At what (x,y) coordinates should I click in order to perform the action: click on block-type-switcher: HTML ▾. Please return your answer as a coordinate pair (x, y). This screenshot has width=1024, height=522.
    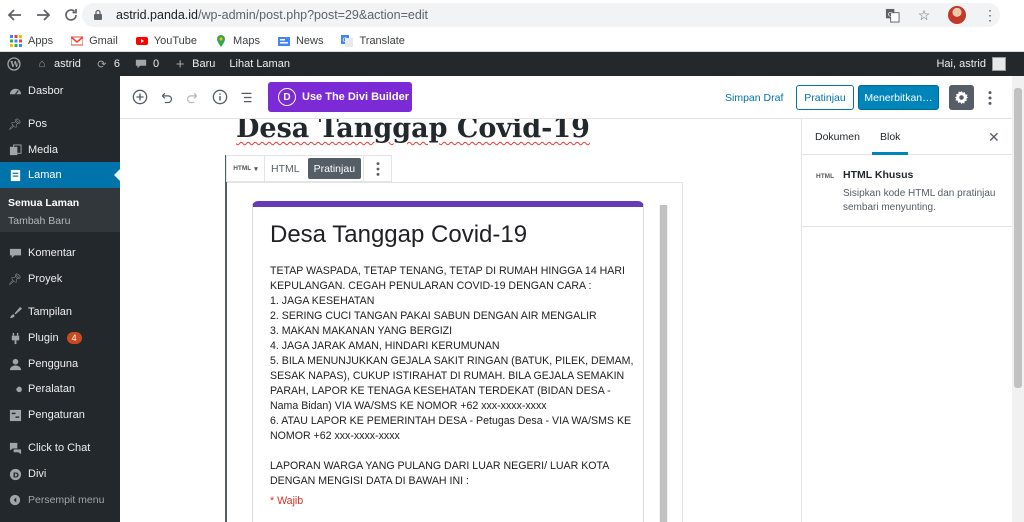
    Looking at the image, I should click on (246, 168).